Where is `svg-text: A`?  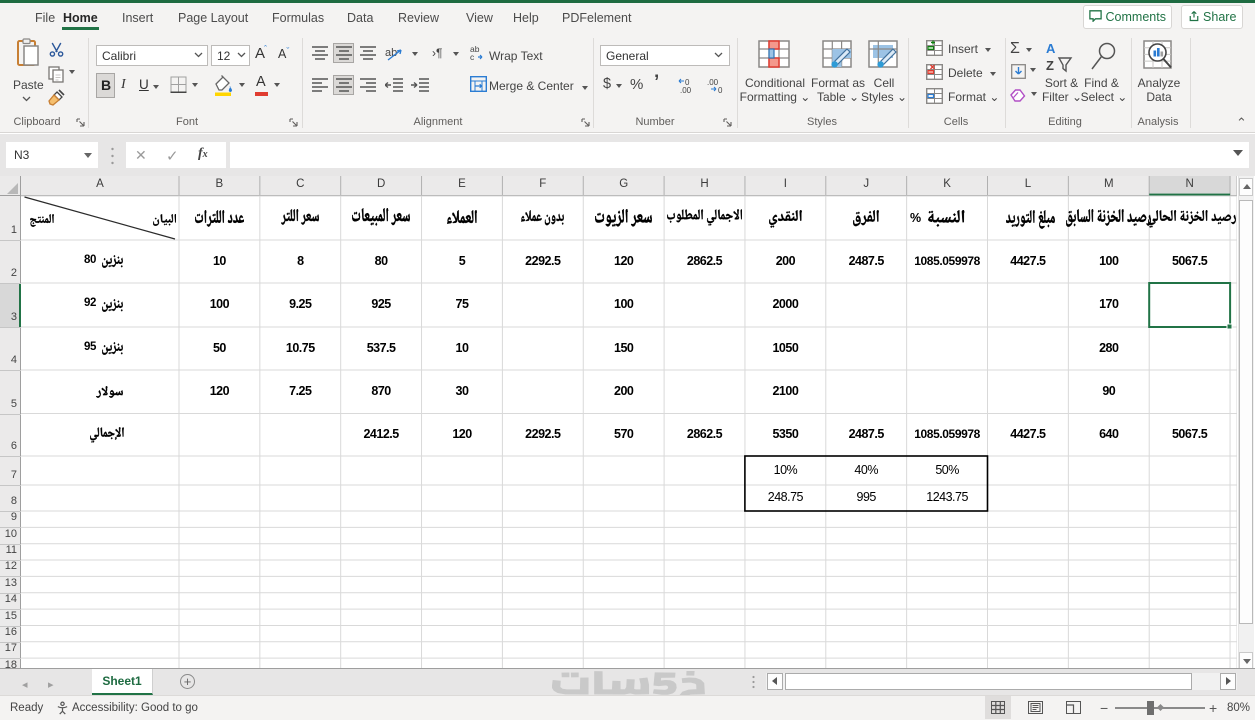 svg-text: A is located at coordinates (1051, 48).